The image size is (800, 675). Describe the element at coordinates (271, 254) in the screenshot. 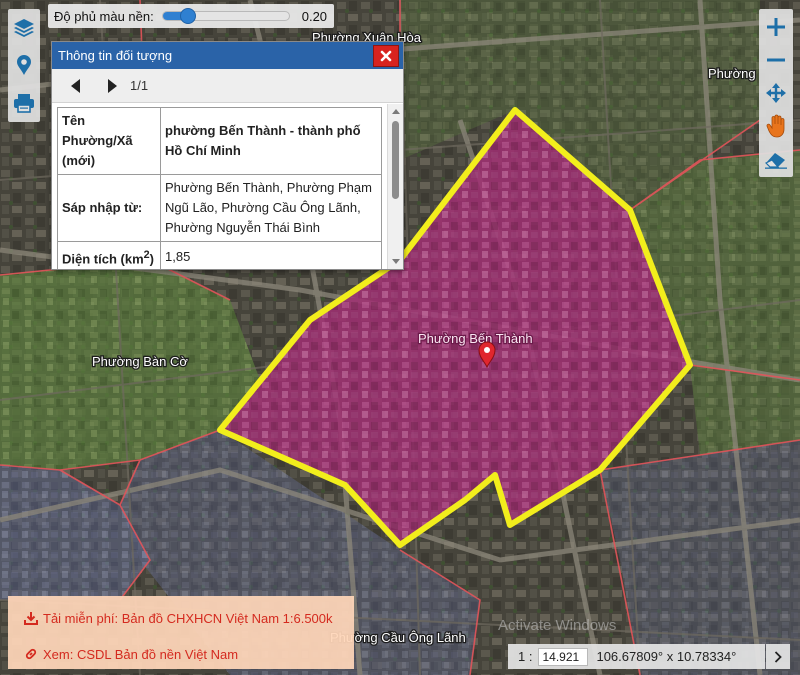

I see `attr-value-area: 1,85` at that location.